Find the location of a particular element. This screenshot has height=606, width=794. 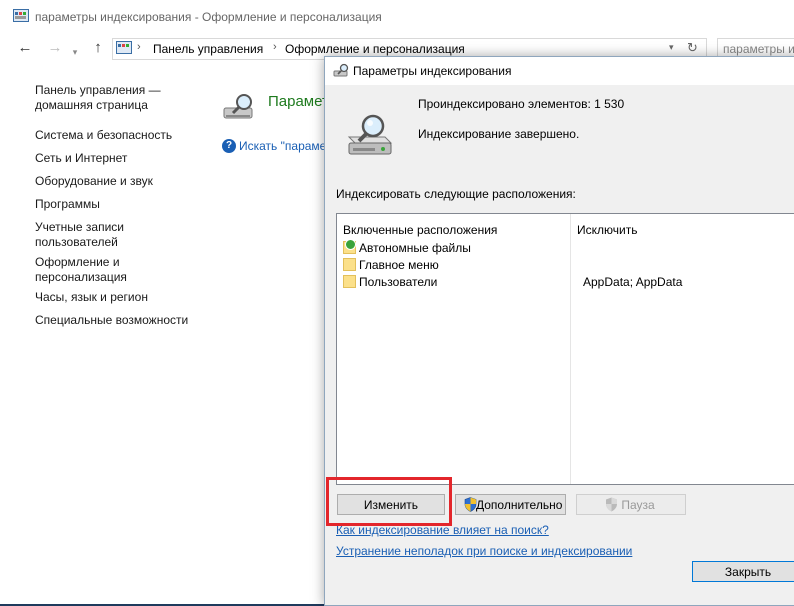

location-name: Пользователи is located at coordinates (398, 282).